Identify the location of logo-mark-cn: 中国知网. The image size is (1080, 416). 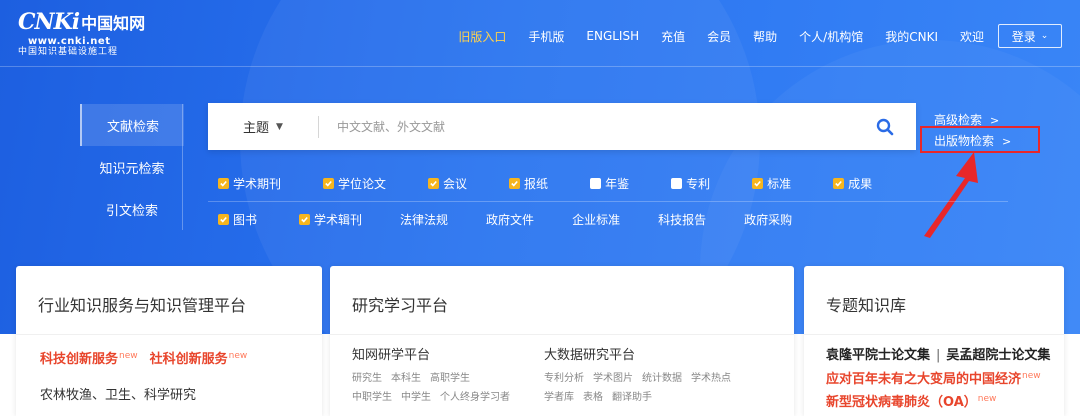
(113, 23).